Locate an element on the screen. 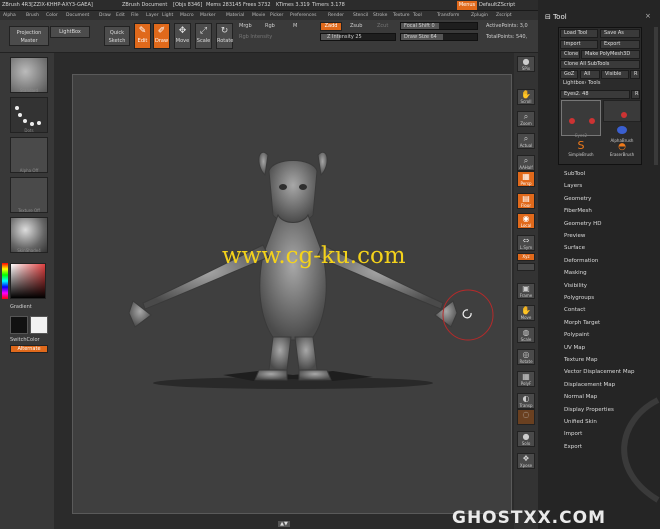  goz-button: GoZ is located at coordinates (569, 74).